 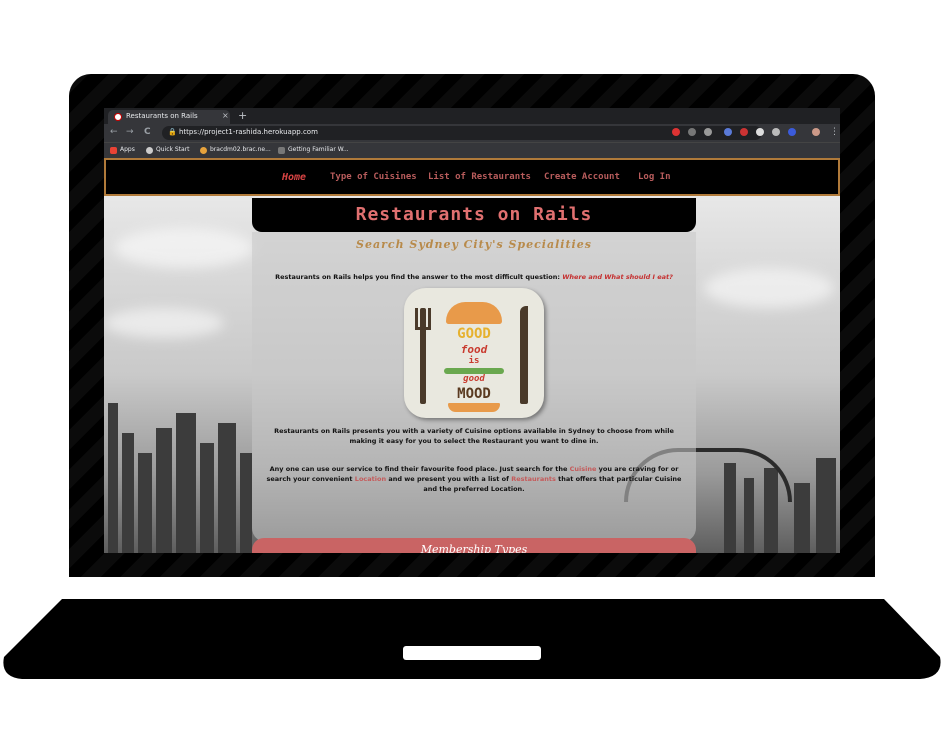 What do you see at coordinates (147, 132) in the screenshot?
I see `reload-button: C` at bounding box center [147, 132].